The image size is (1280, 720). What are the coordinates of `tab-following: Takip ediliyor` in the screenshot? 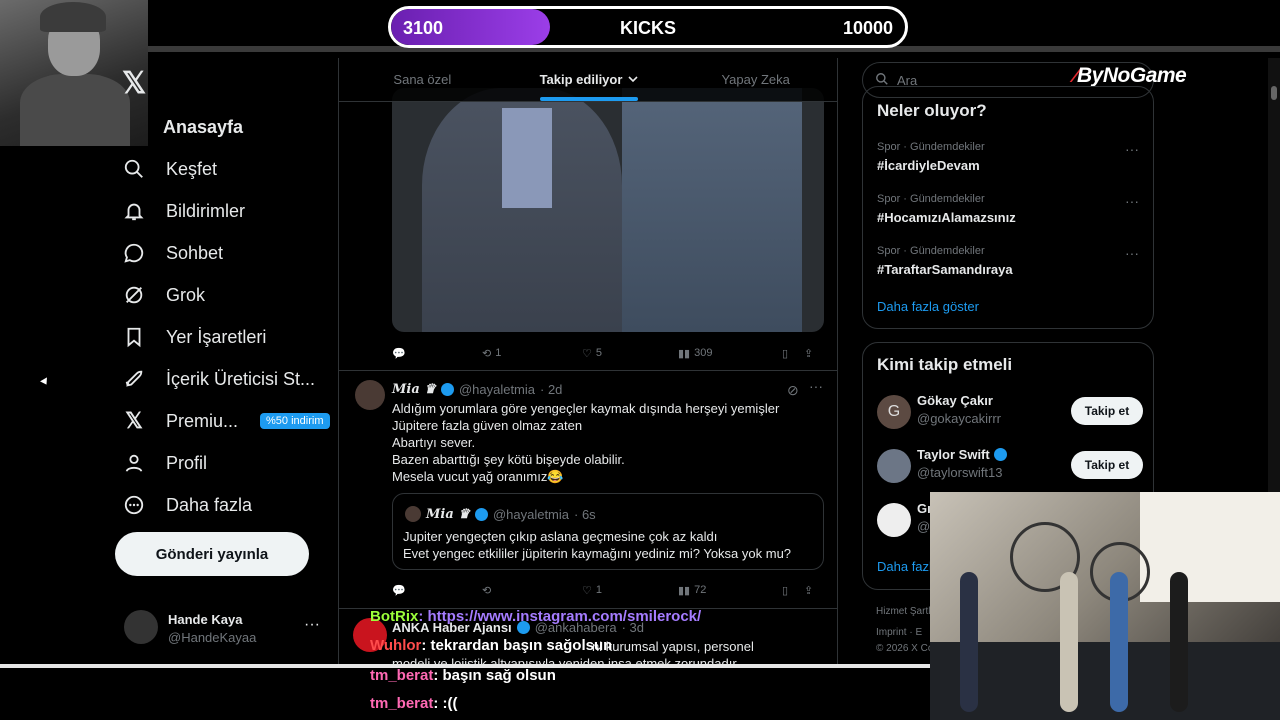 It's located at (589, 79).